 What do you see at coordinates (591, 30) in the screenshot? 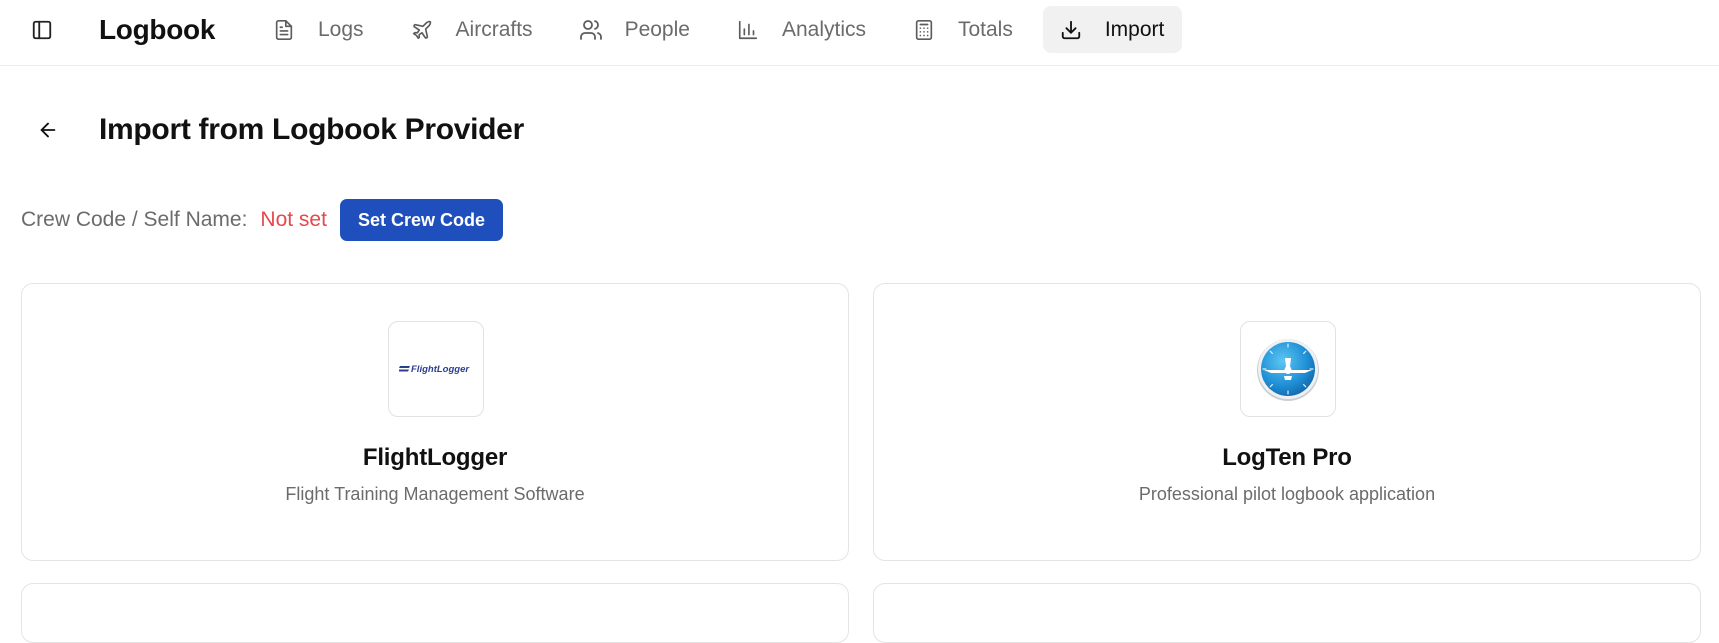
I see `users-icon` at bounding box center [591, 30].